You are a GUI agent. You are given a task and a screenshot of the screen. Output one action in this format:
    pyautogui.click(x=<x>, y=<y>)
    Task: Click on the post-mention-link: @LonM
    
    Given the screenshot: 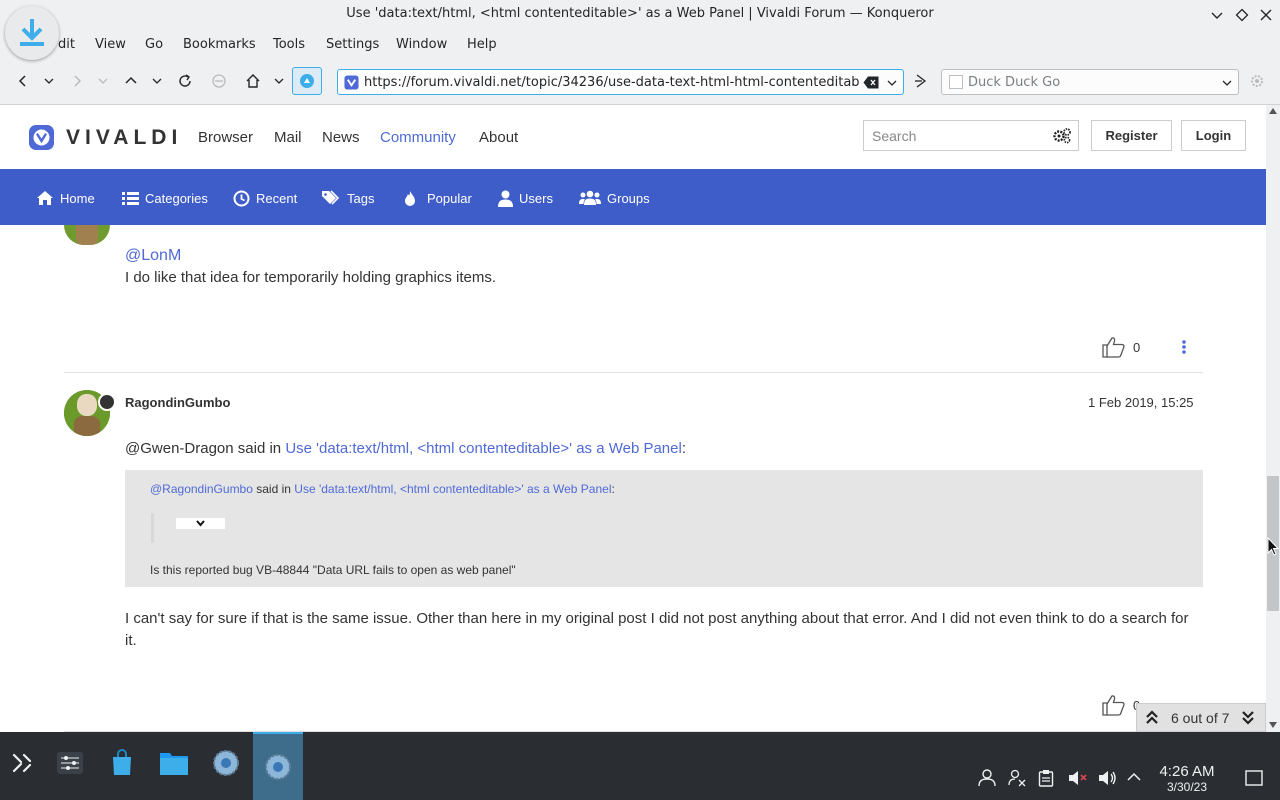 What is the action you would take?
    pyautogui.click(x=153, y=256)
    